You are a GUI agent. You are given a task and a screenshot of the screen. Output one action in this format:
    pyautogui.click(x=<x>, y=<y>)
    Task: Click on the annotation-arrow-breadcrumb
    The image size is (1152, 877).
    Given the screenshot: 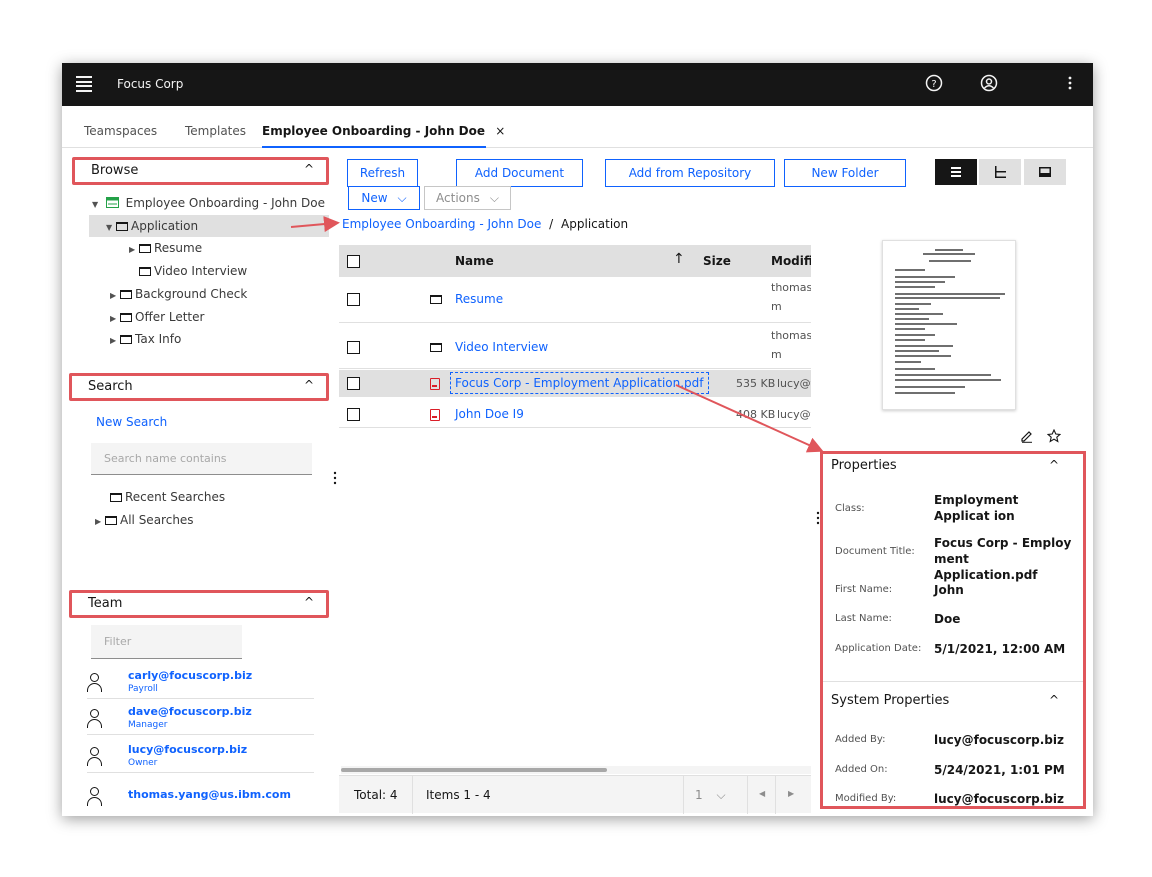 What is the action you would take?
    pyautogui.click(x=315, y=224)
    